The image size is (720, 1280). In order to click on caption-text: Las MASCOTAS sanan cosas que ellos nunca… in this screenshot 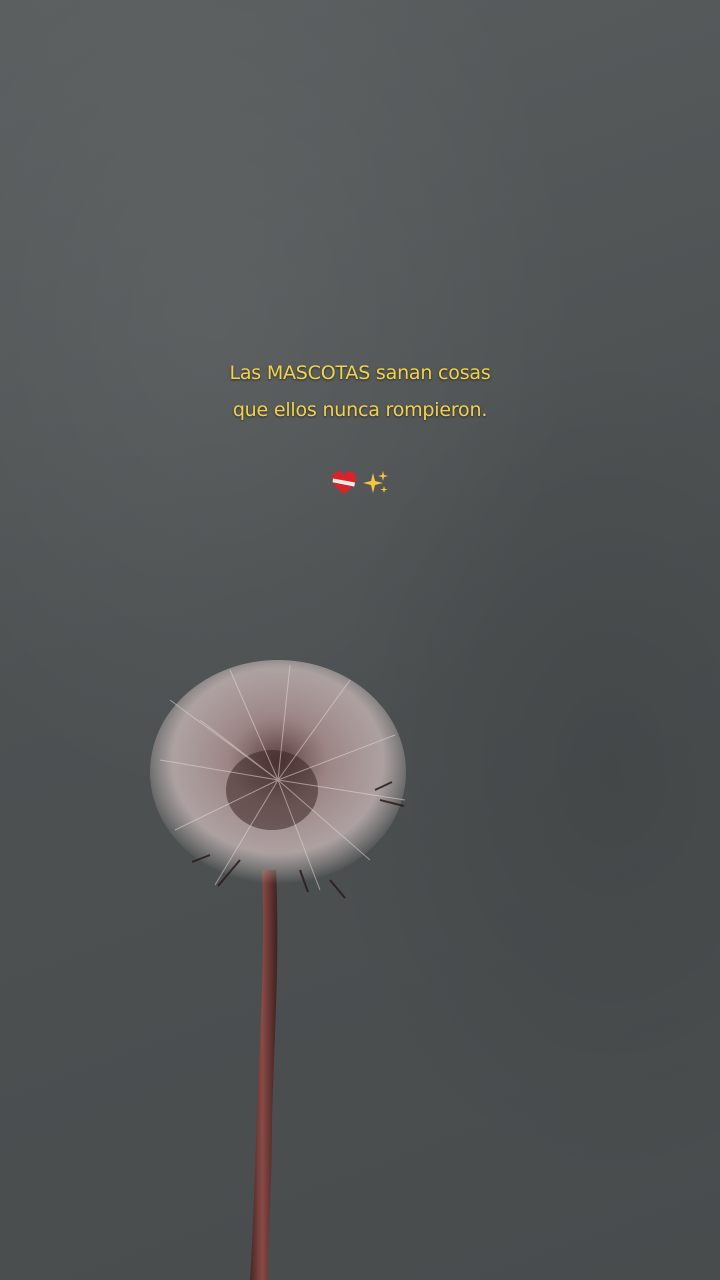, I will do `click(360, 392)`.